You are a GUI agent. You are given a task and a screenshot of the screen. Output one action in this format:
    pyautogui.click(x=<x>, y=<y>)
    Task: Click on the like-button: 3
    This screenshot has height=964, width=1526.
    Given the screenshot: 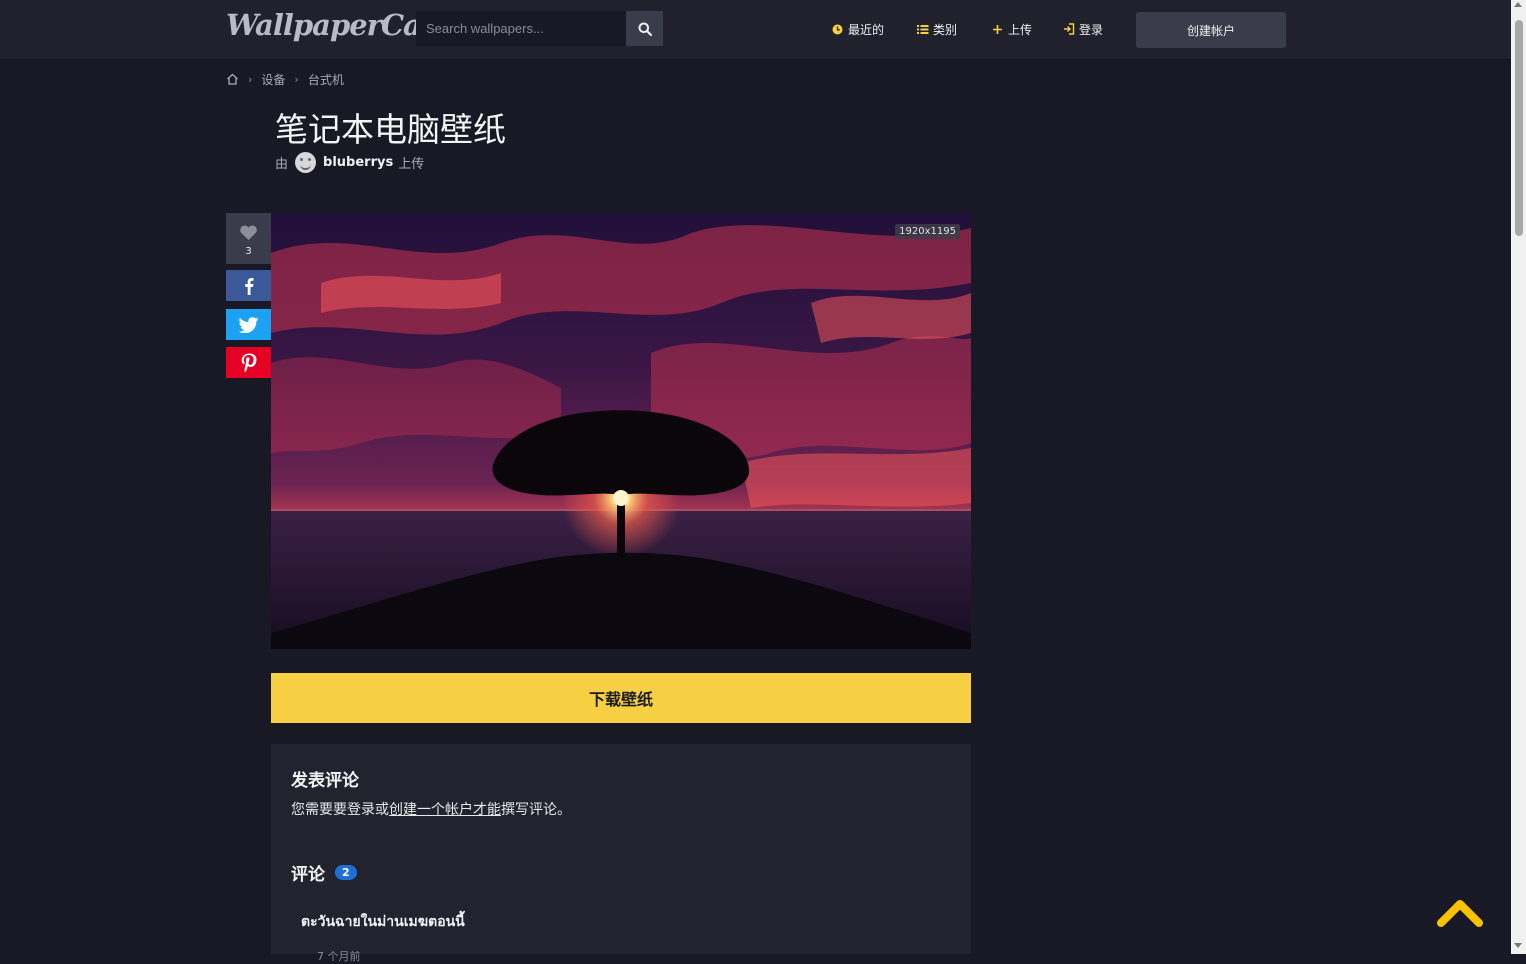 What is the action you would take?
    pyautogui.click(x=248, y=238)
    